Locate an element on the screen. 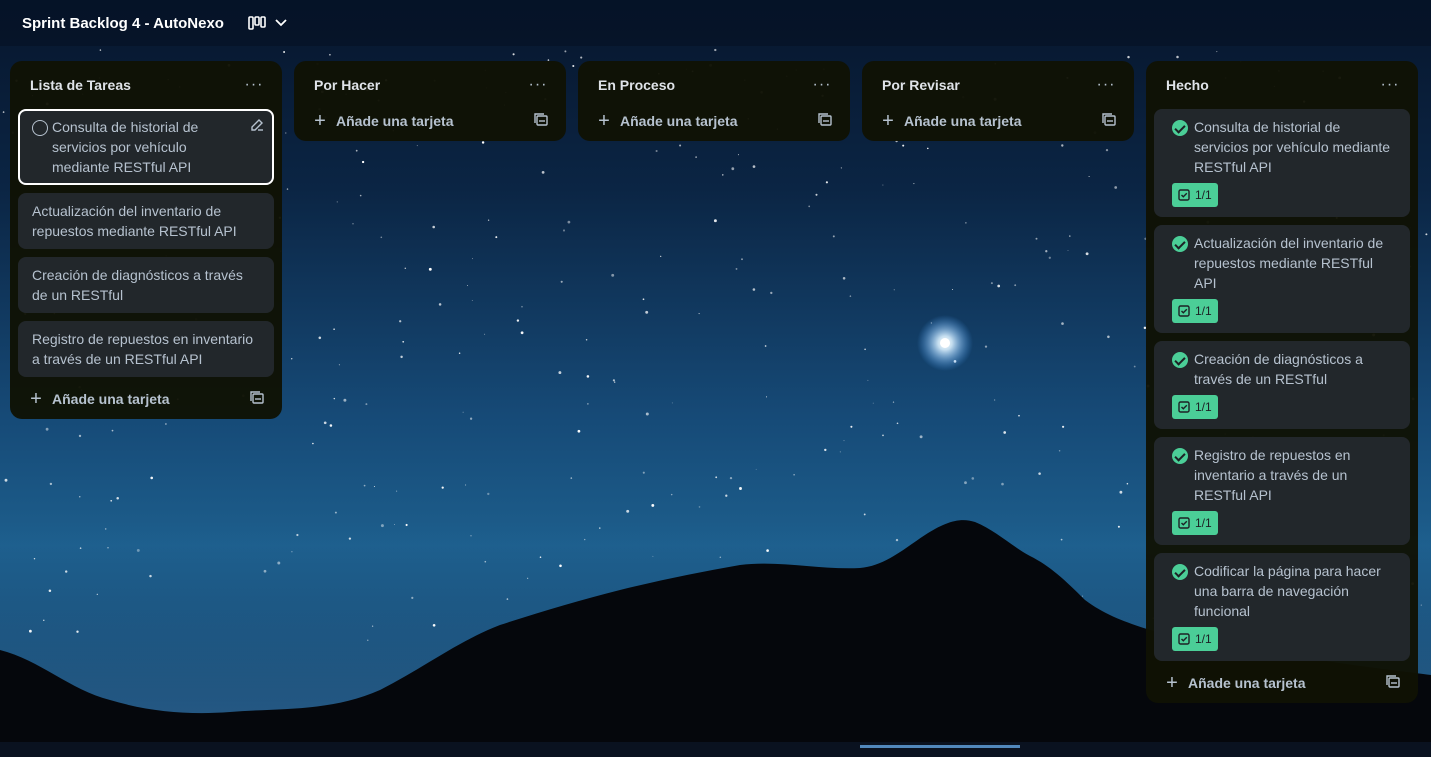  list-header: En Proceso ··· is located at coordinates (714, 85).